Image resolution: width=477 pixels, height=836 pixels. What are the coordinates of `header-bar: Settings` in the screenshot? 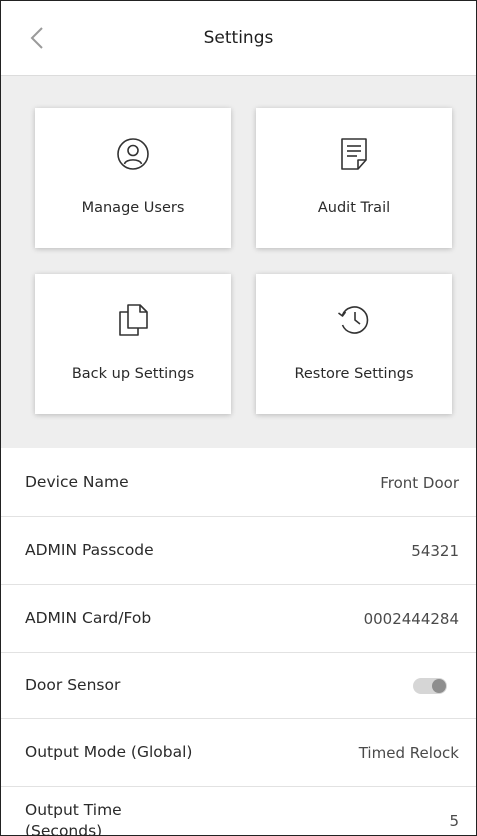 It's located at (238, 38).